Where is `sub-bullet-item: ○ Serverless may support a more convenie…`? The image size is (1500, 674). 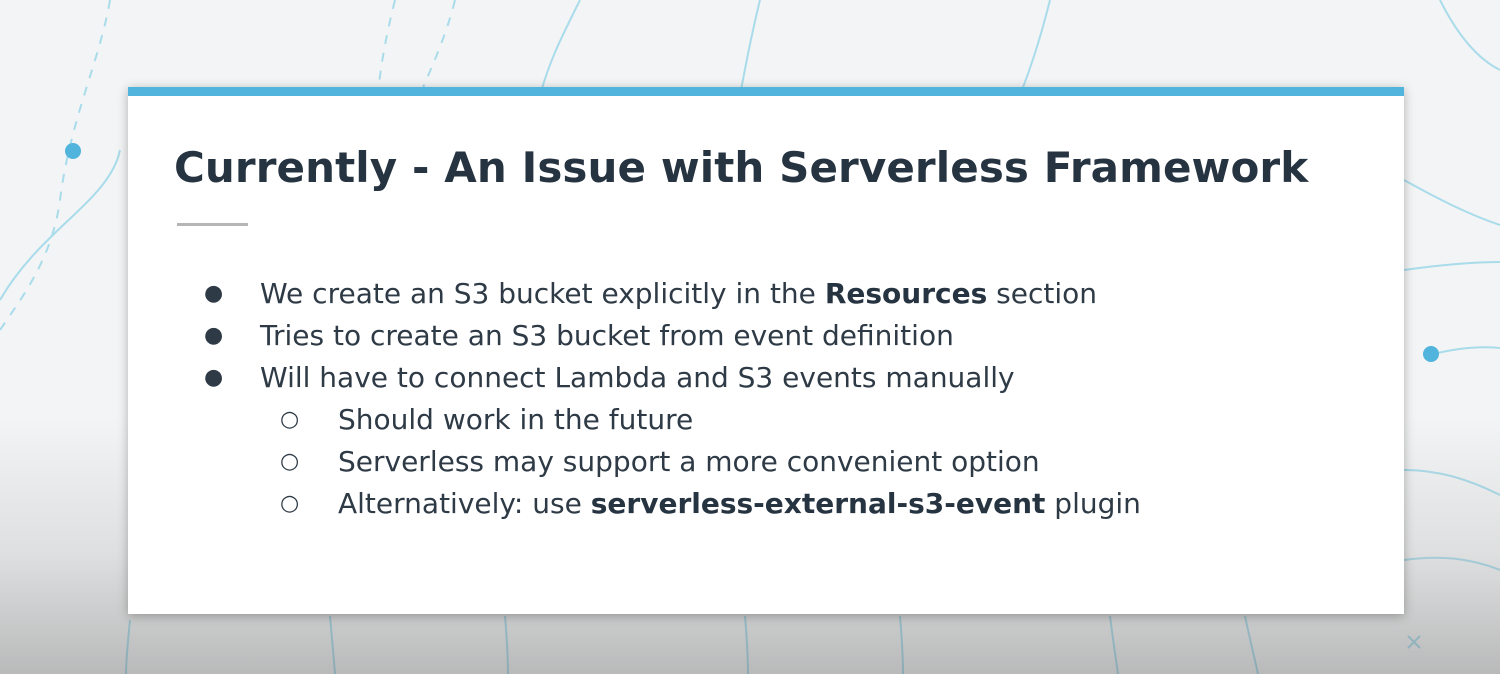 sub-bullet-item: ○ Serverless may support a more convenie… is located at coordinates (634, 462).